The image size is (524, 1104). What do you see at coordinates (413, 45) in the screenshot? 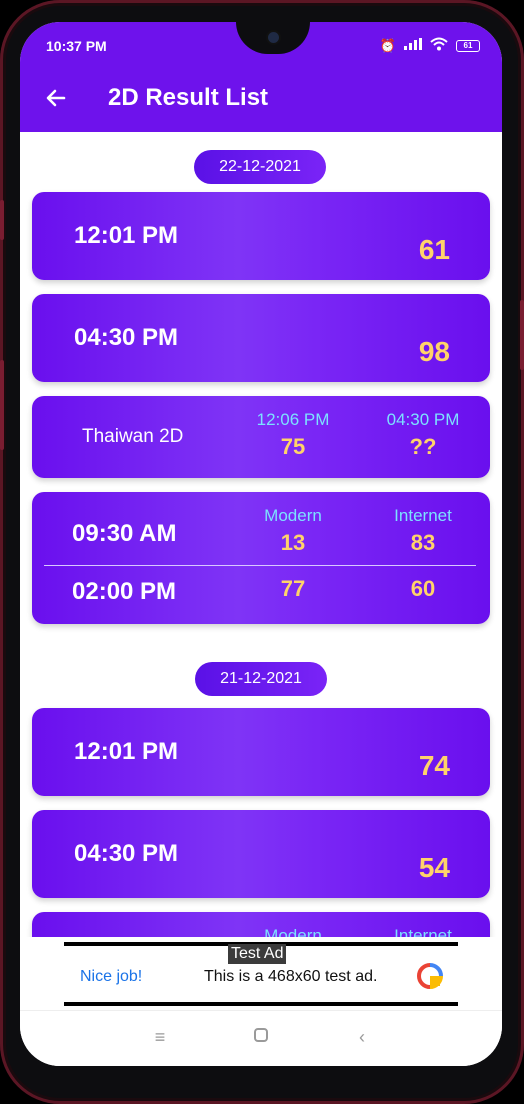
I see `signal-icon` at bounding box center [413, 45].